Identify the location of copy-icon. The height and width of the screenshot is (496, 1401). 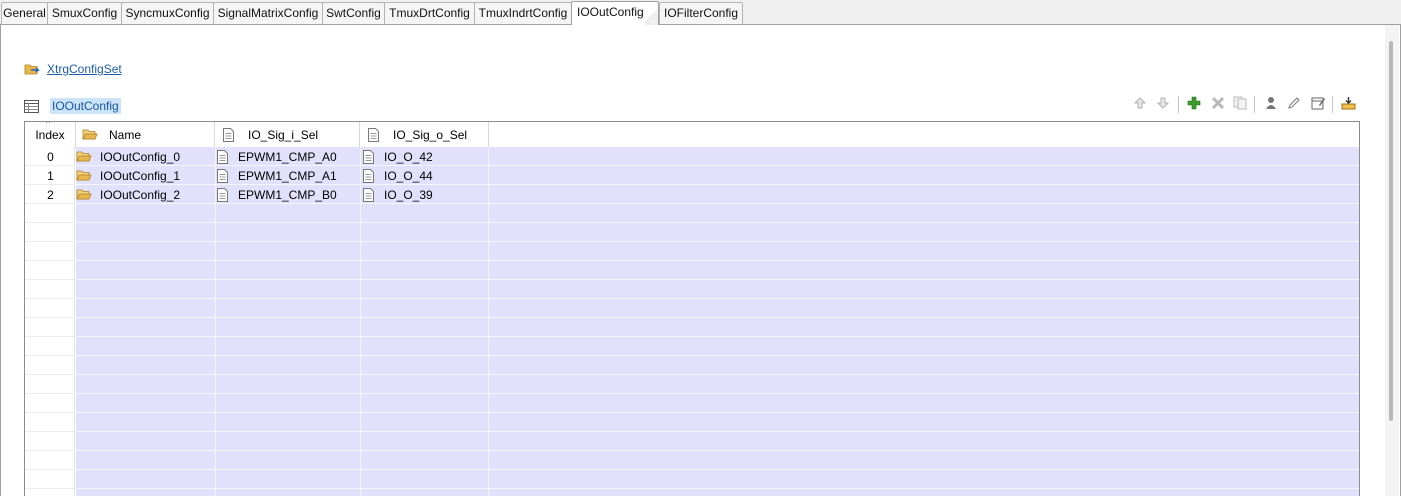
(1240, 104).